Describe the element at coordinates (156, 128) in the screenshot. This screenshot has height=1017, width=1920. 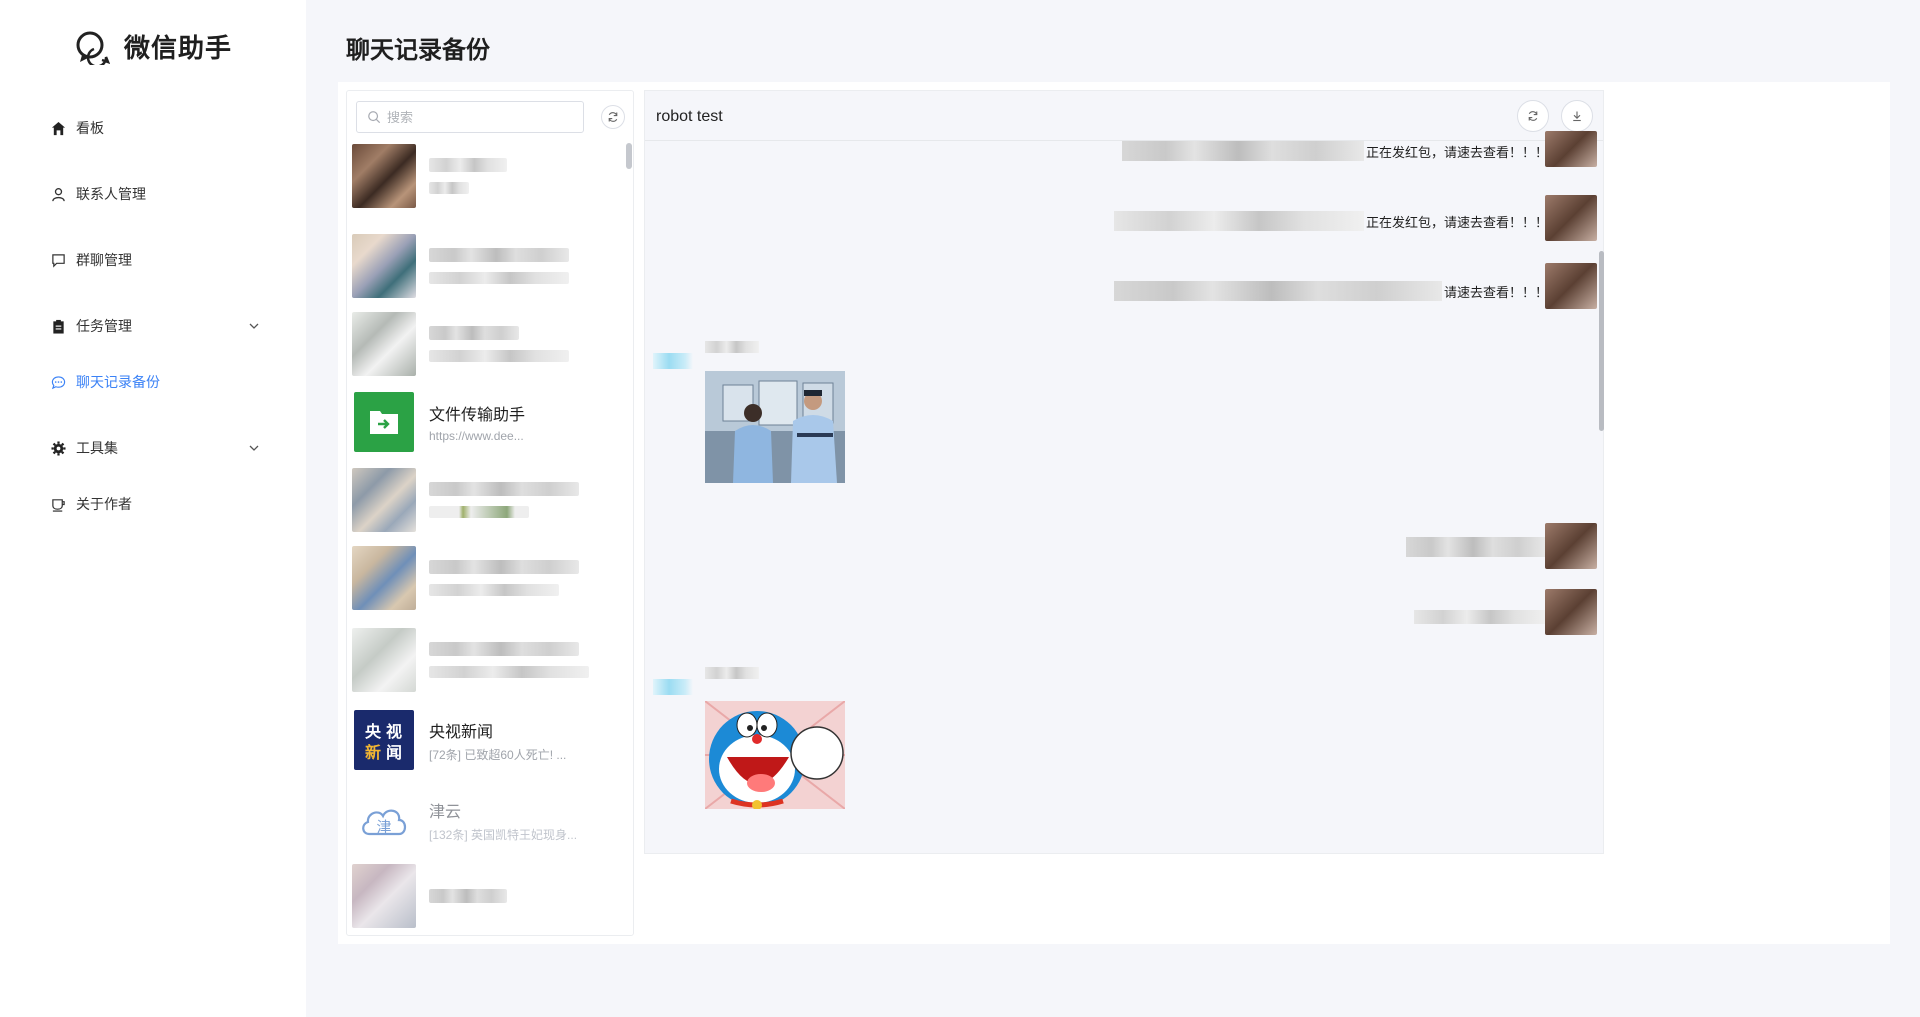
I see `sidebar-item-dashboard: 看板` at that location.